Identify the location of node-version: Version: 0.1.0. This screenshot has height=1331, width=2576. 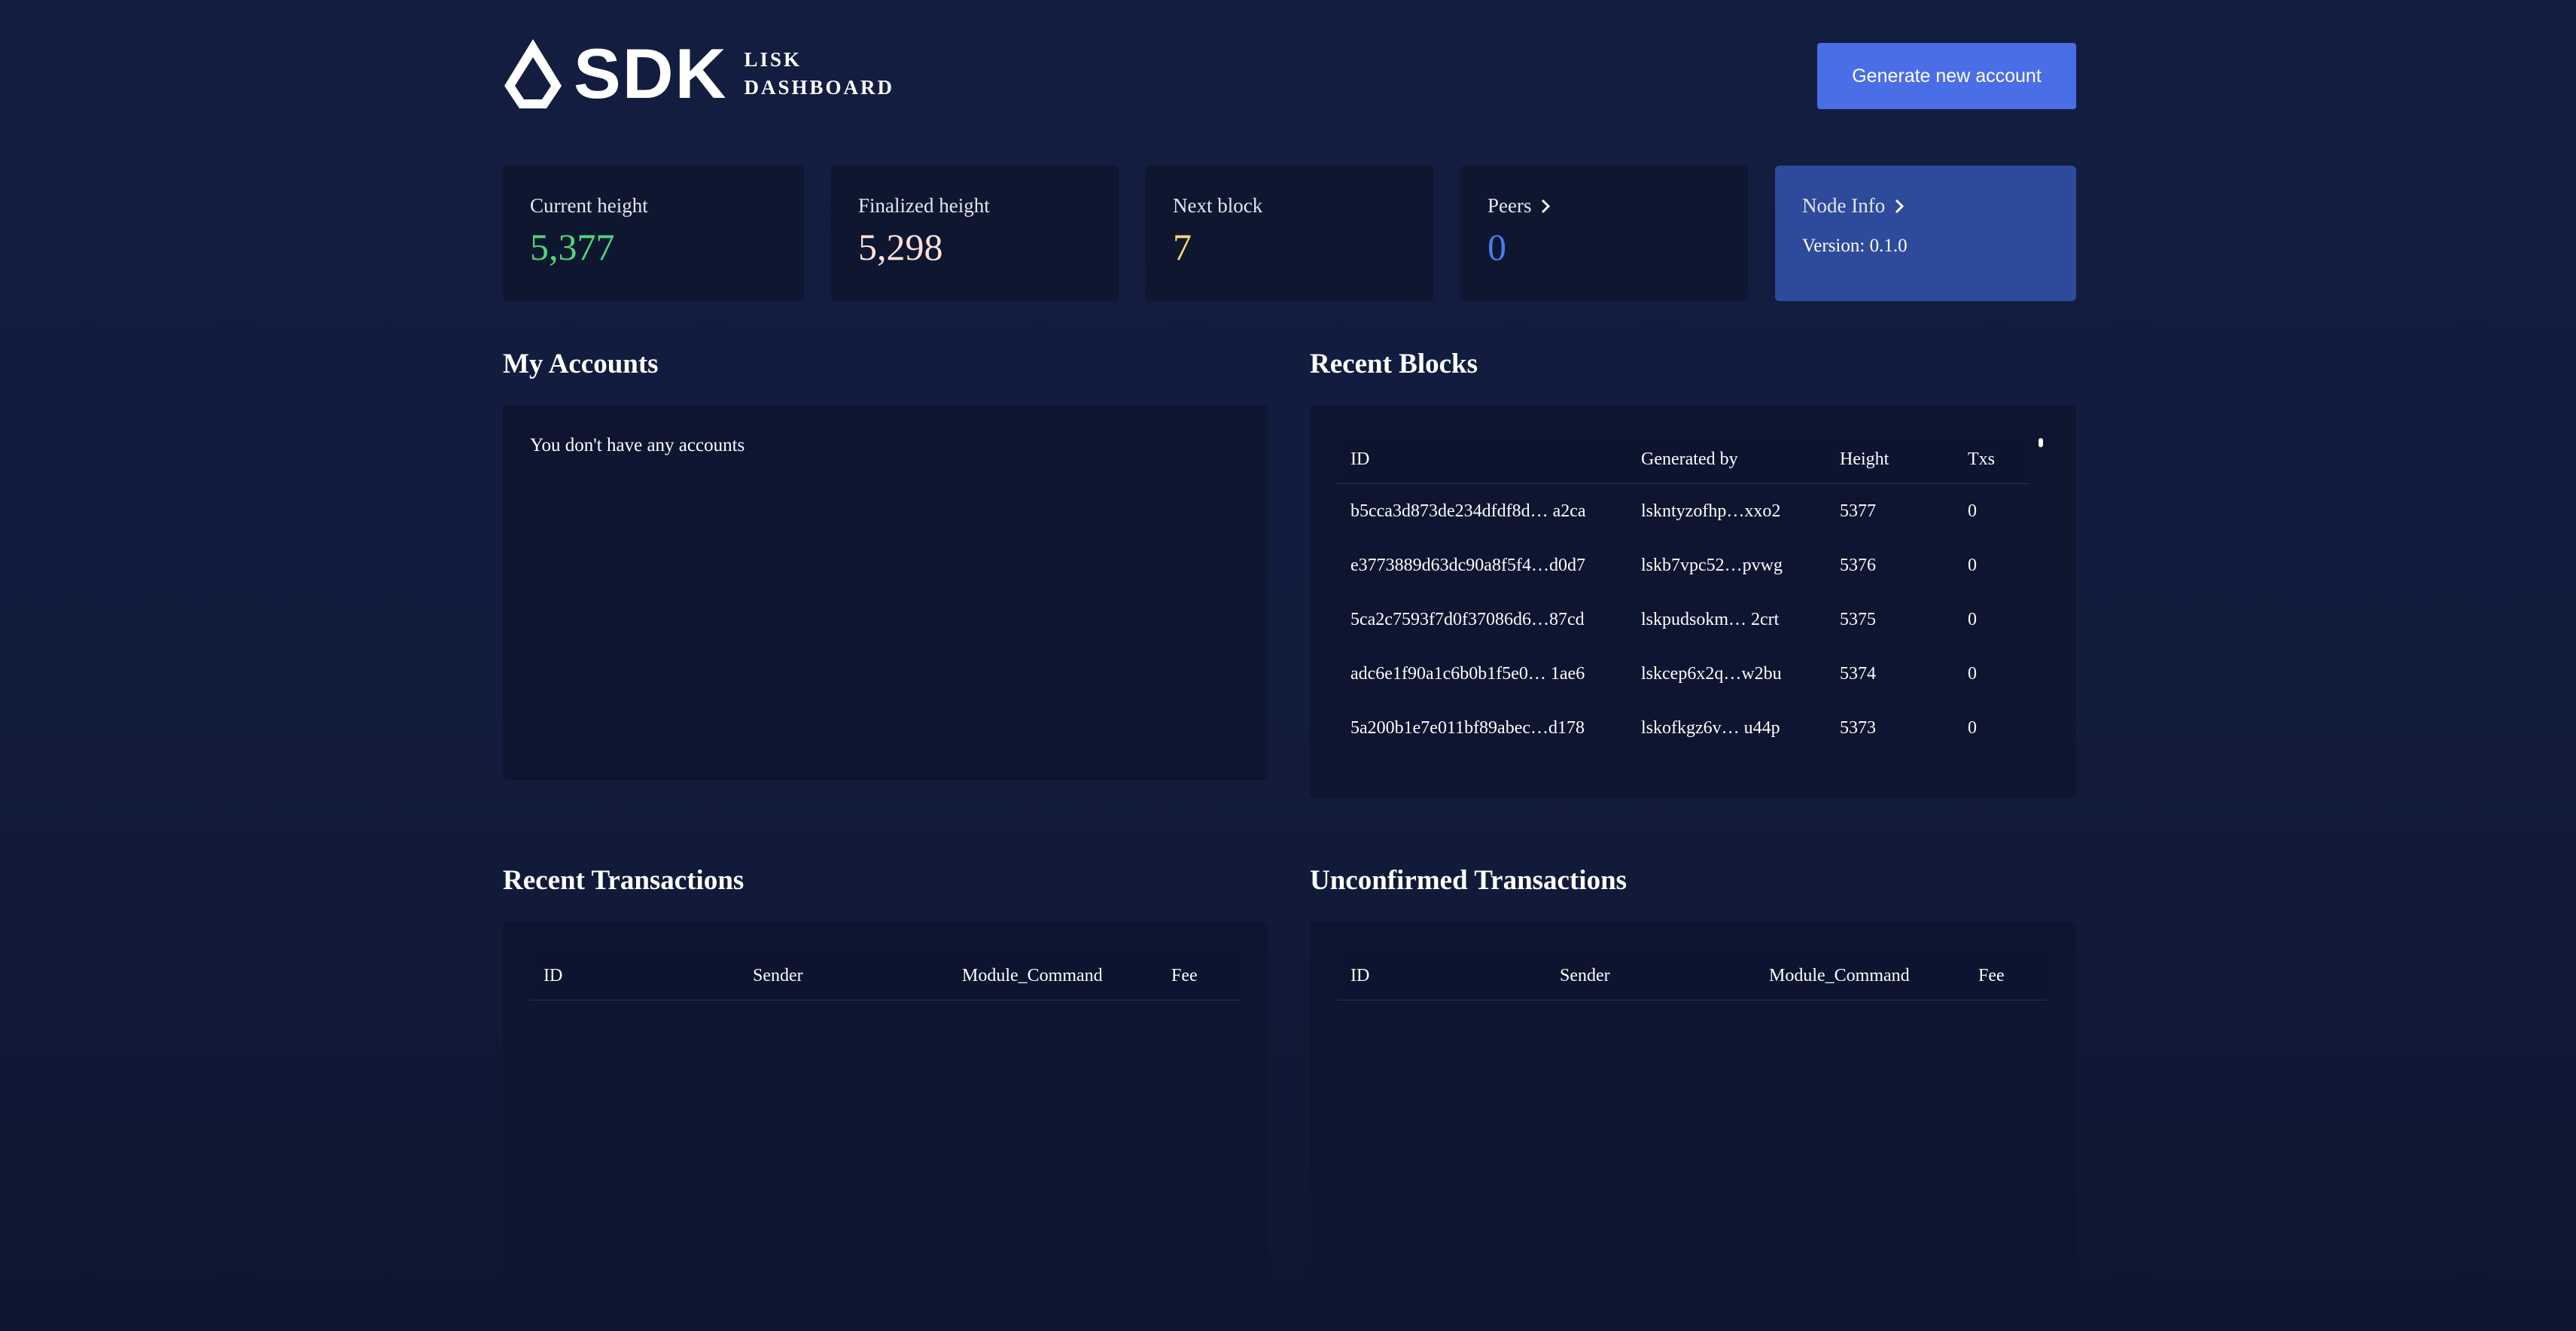
(1855, 246).